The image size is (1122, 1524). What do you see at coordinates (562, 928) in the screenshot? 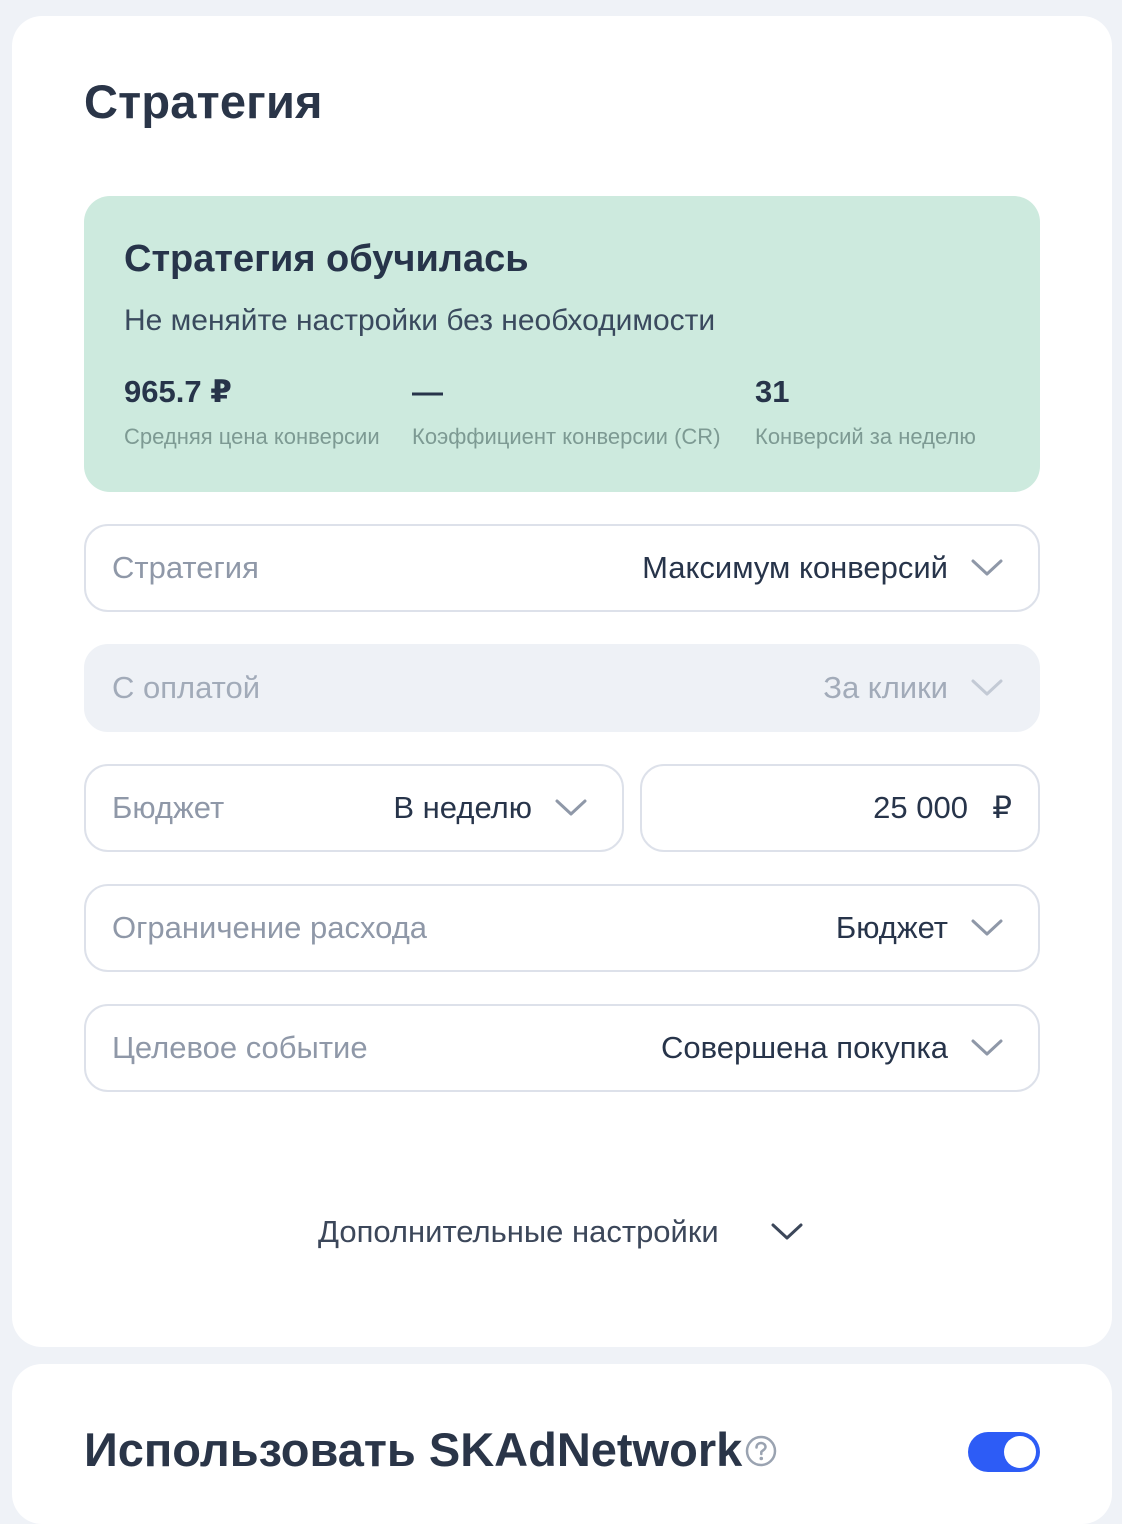
I see `spend-limit-select: Ограничение расхода Бюджет` at bounding box center [562, 928].